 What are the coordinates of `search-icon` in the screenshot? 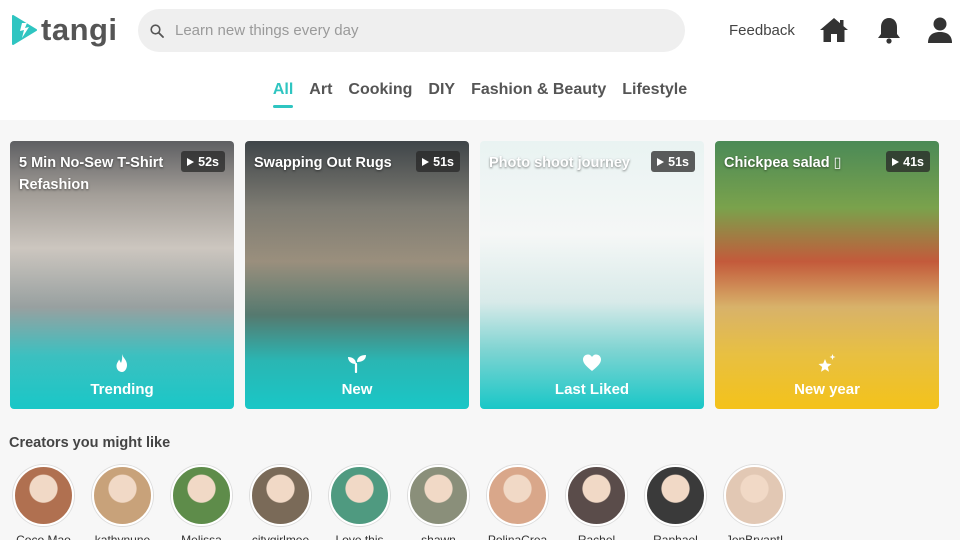 It's located at (157, 30).